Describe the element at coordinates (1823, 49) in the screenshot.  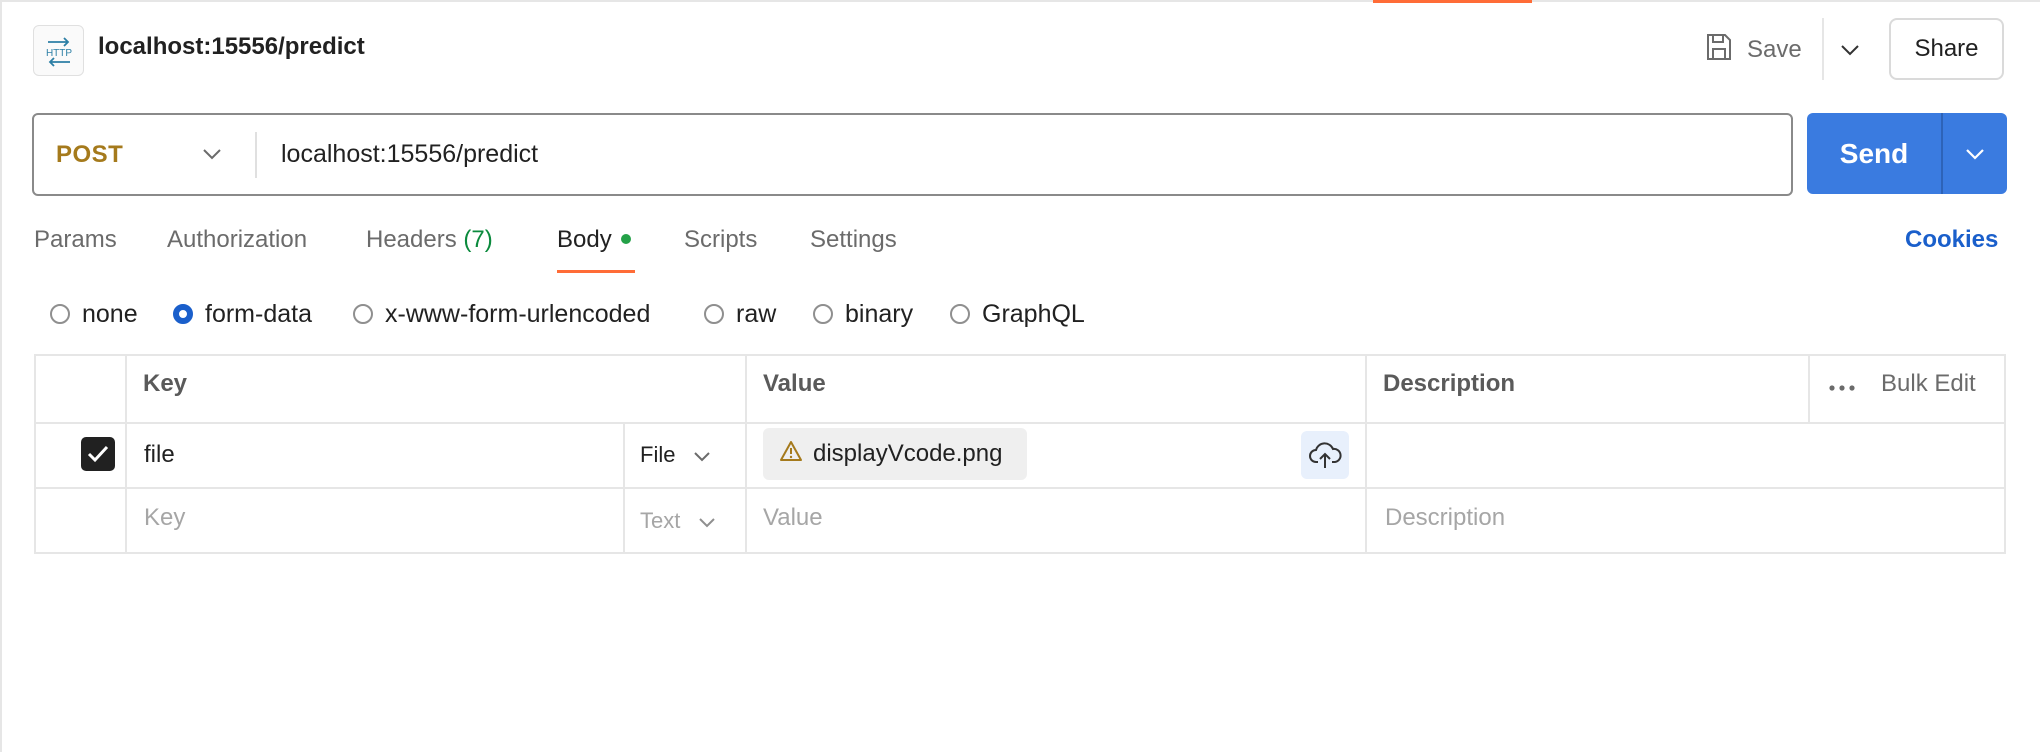
I see `save-divider` at that location.